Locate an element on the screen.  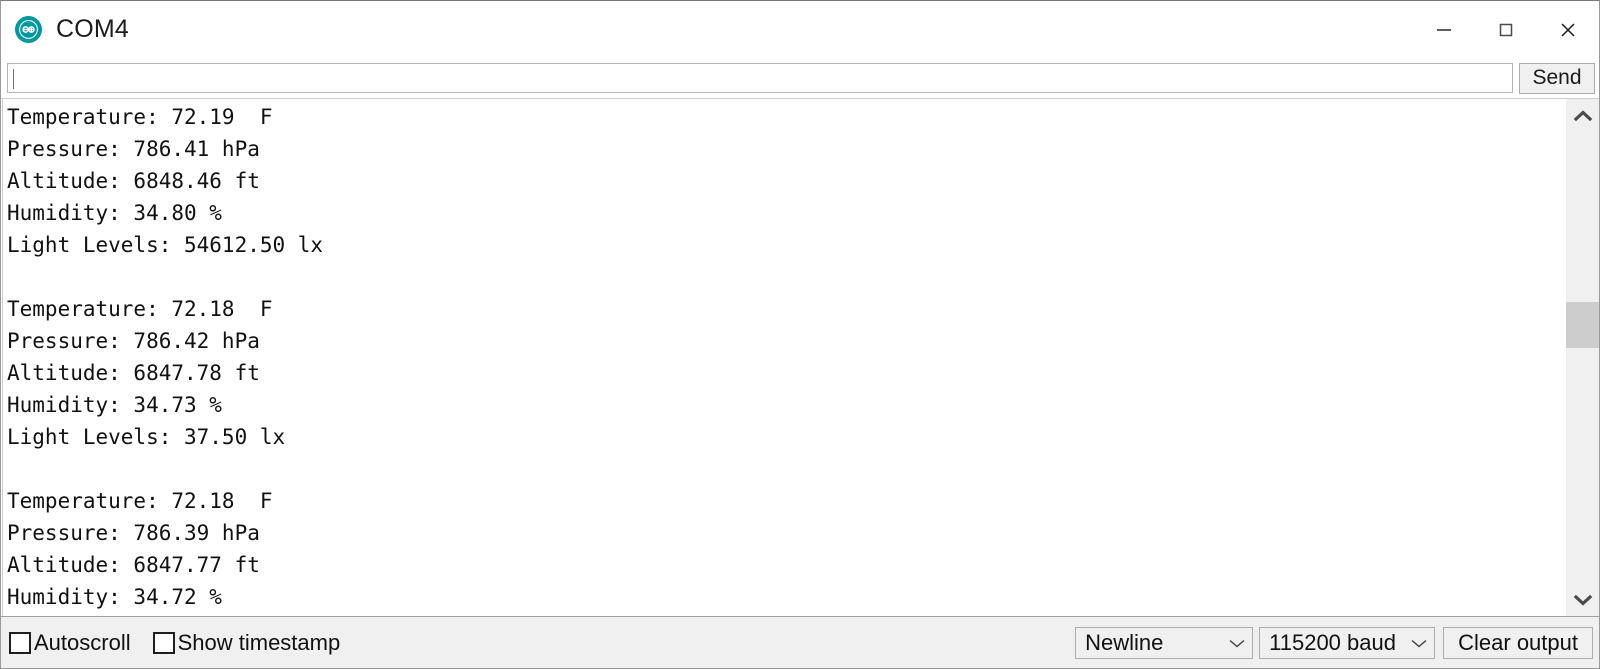
maximize-button is located at coordinates (1506, 29).